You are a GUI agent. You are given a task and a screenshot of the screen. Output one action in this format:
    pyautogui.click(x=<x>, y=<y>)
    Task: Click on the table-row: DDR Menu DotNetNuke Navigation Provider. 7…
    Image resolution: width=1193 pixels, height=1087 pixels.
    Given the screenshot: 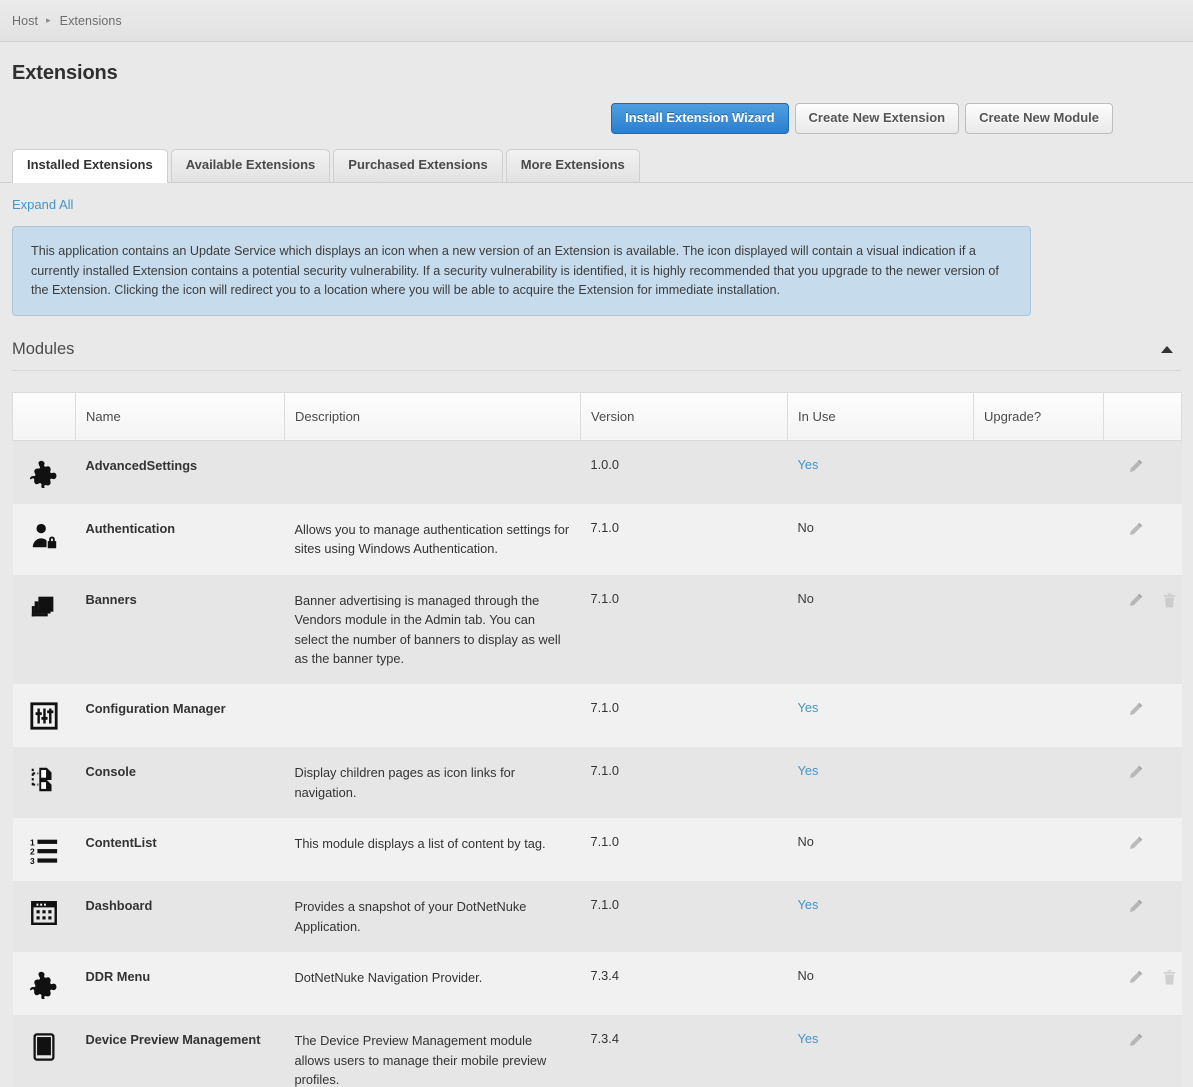 What is the action you would take?
    pyautogui.click(x=597, y=984)
    